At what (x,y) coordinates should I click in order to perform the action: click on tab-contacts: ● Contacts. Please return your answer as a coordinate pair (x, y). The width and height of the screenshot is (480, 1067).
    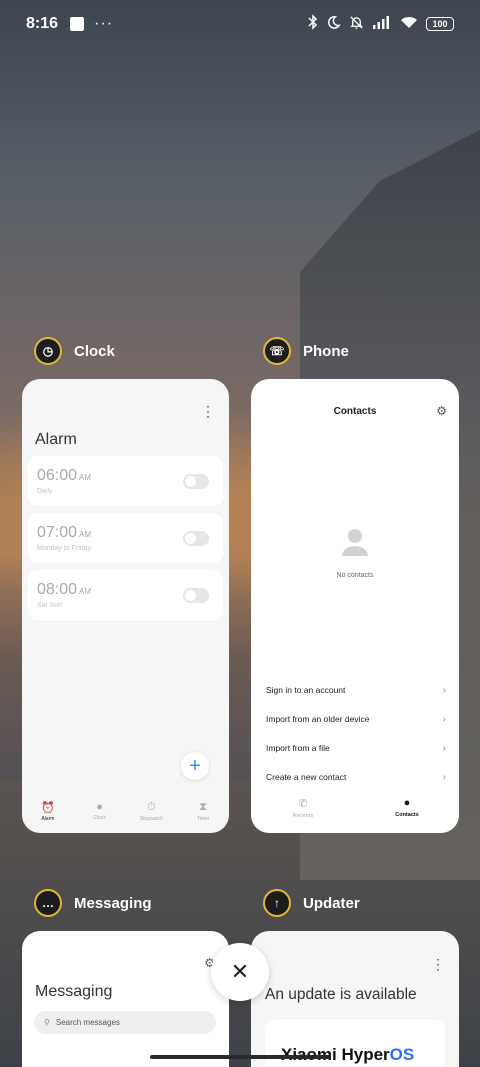
    Looking at the image, I should click on (407, 808).